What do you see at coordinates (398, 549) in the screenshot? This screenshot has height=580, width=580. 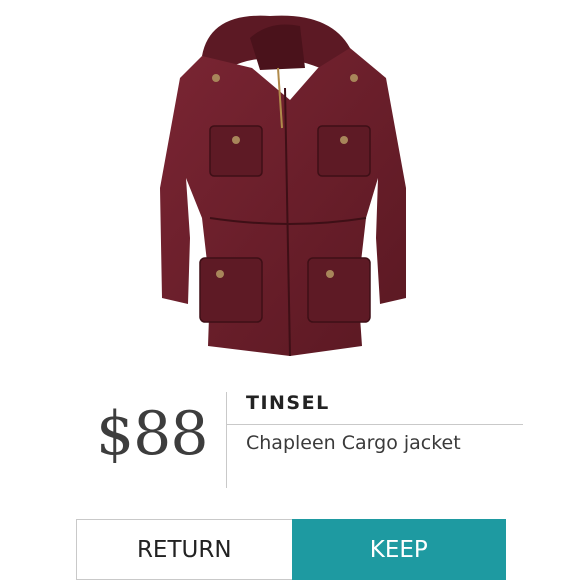 I see `keep-button: KEEP` at bounding box center [398, 549].